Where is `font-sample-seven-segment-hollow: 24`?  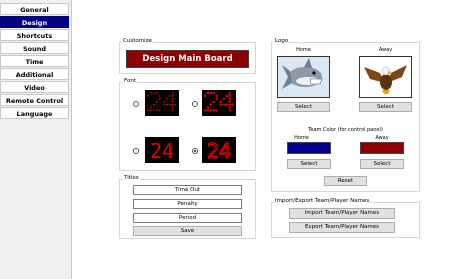 font-sample-seven-segment-hollow: 24 is located at coordinates (219, 150).